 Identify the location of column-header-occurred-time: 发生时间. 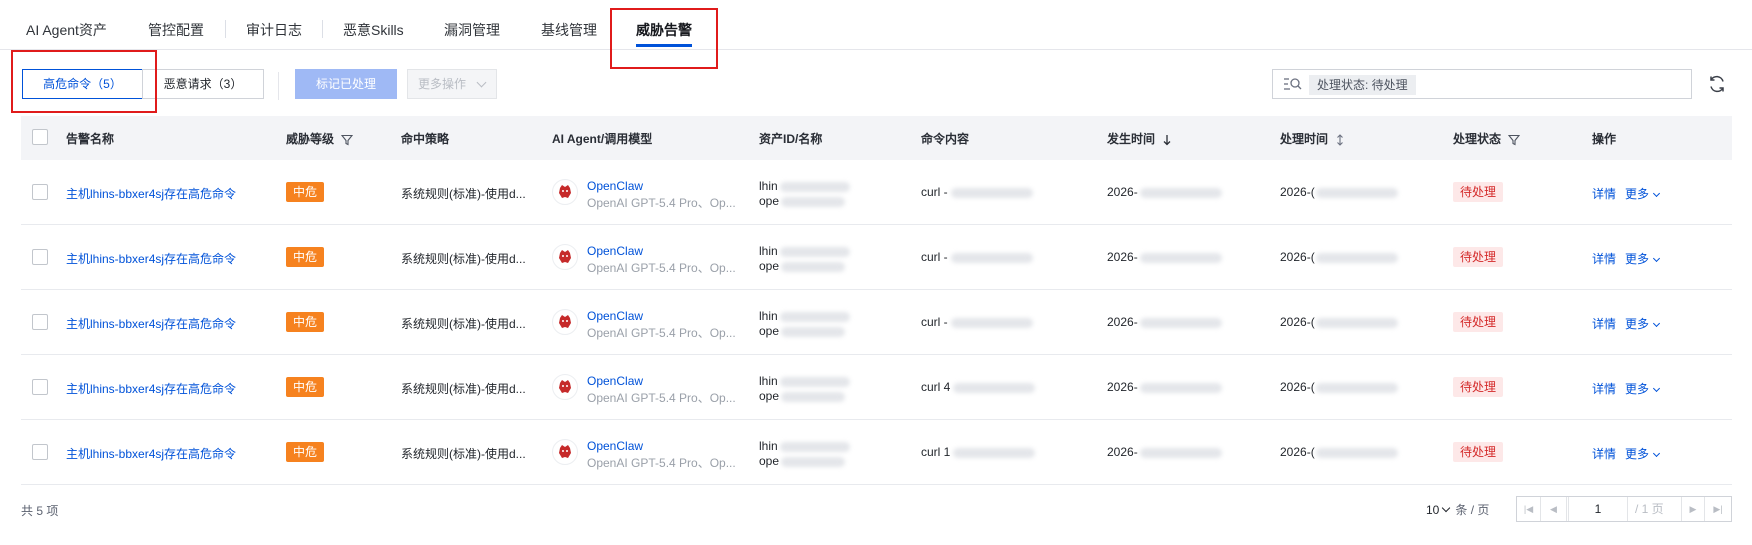
(1139, 138).